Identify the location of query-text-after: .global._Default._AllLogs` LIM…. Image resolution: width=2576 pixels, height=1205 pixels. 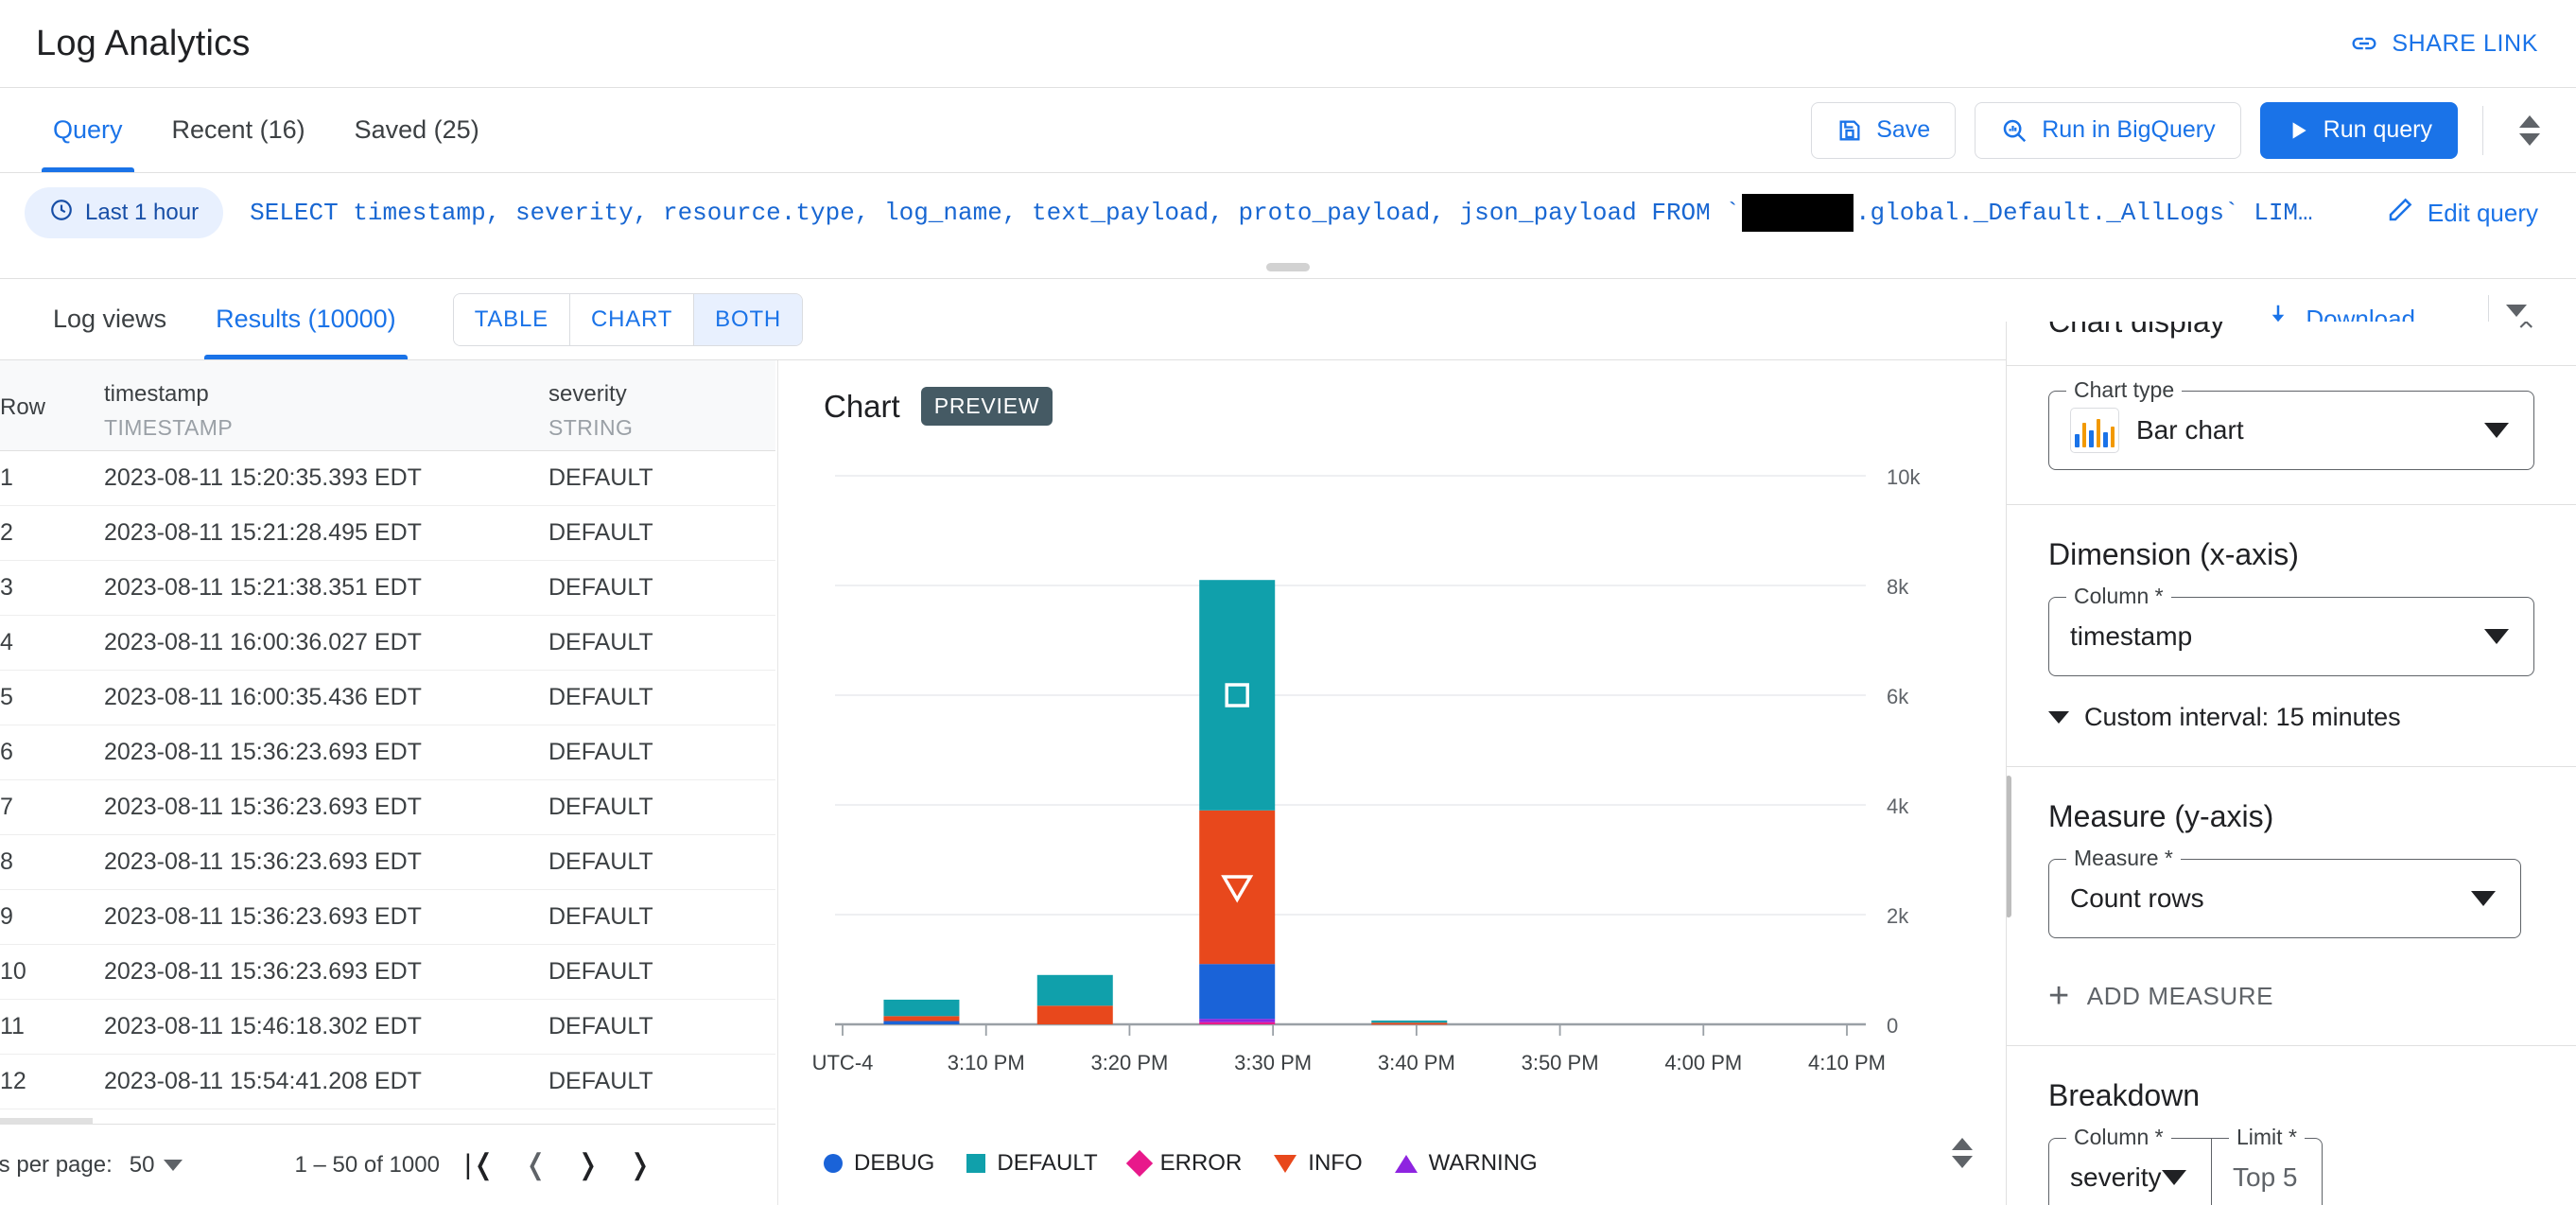
(2083, 213).